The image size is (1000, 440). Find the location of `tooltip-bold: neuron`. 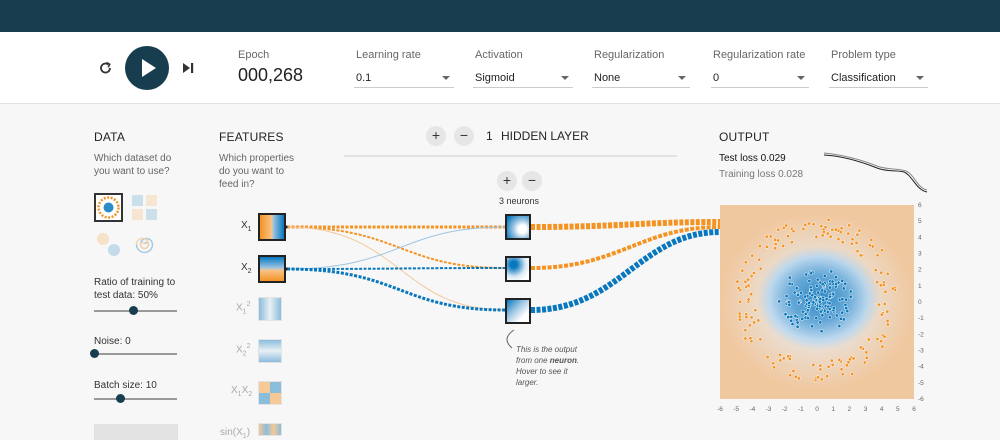

tooltip-bold: neuron is located at coordinates (563, 360).